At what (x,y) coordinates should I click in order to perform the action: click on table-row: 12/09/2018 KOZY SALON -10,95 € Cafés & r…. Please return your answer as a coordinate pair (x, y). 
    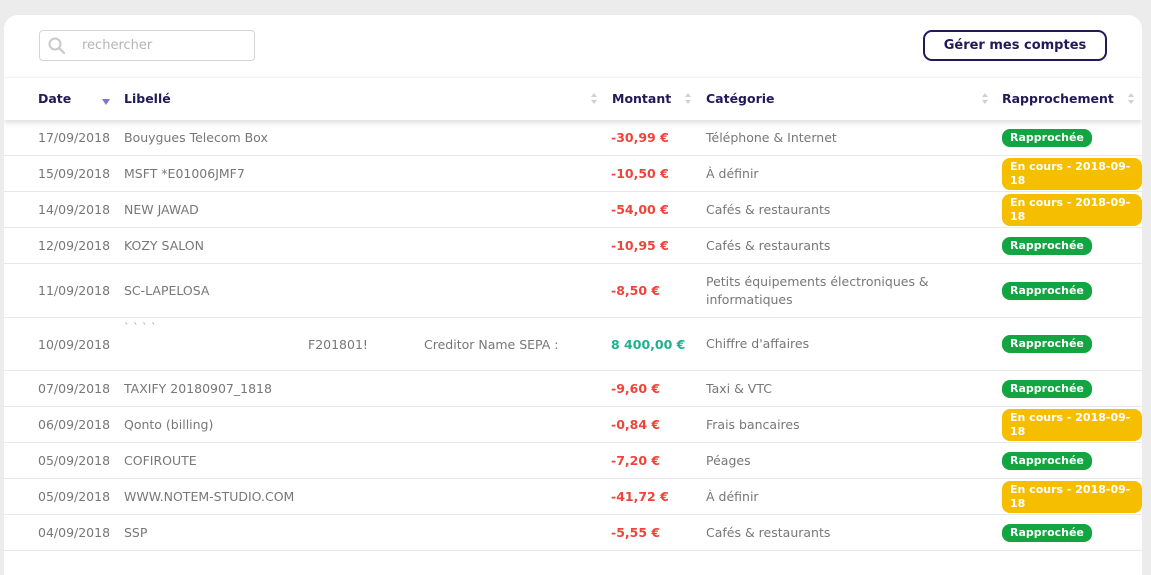
    Looking at the image, I should click on (573, 246).